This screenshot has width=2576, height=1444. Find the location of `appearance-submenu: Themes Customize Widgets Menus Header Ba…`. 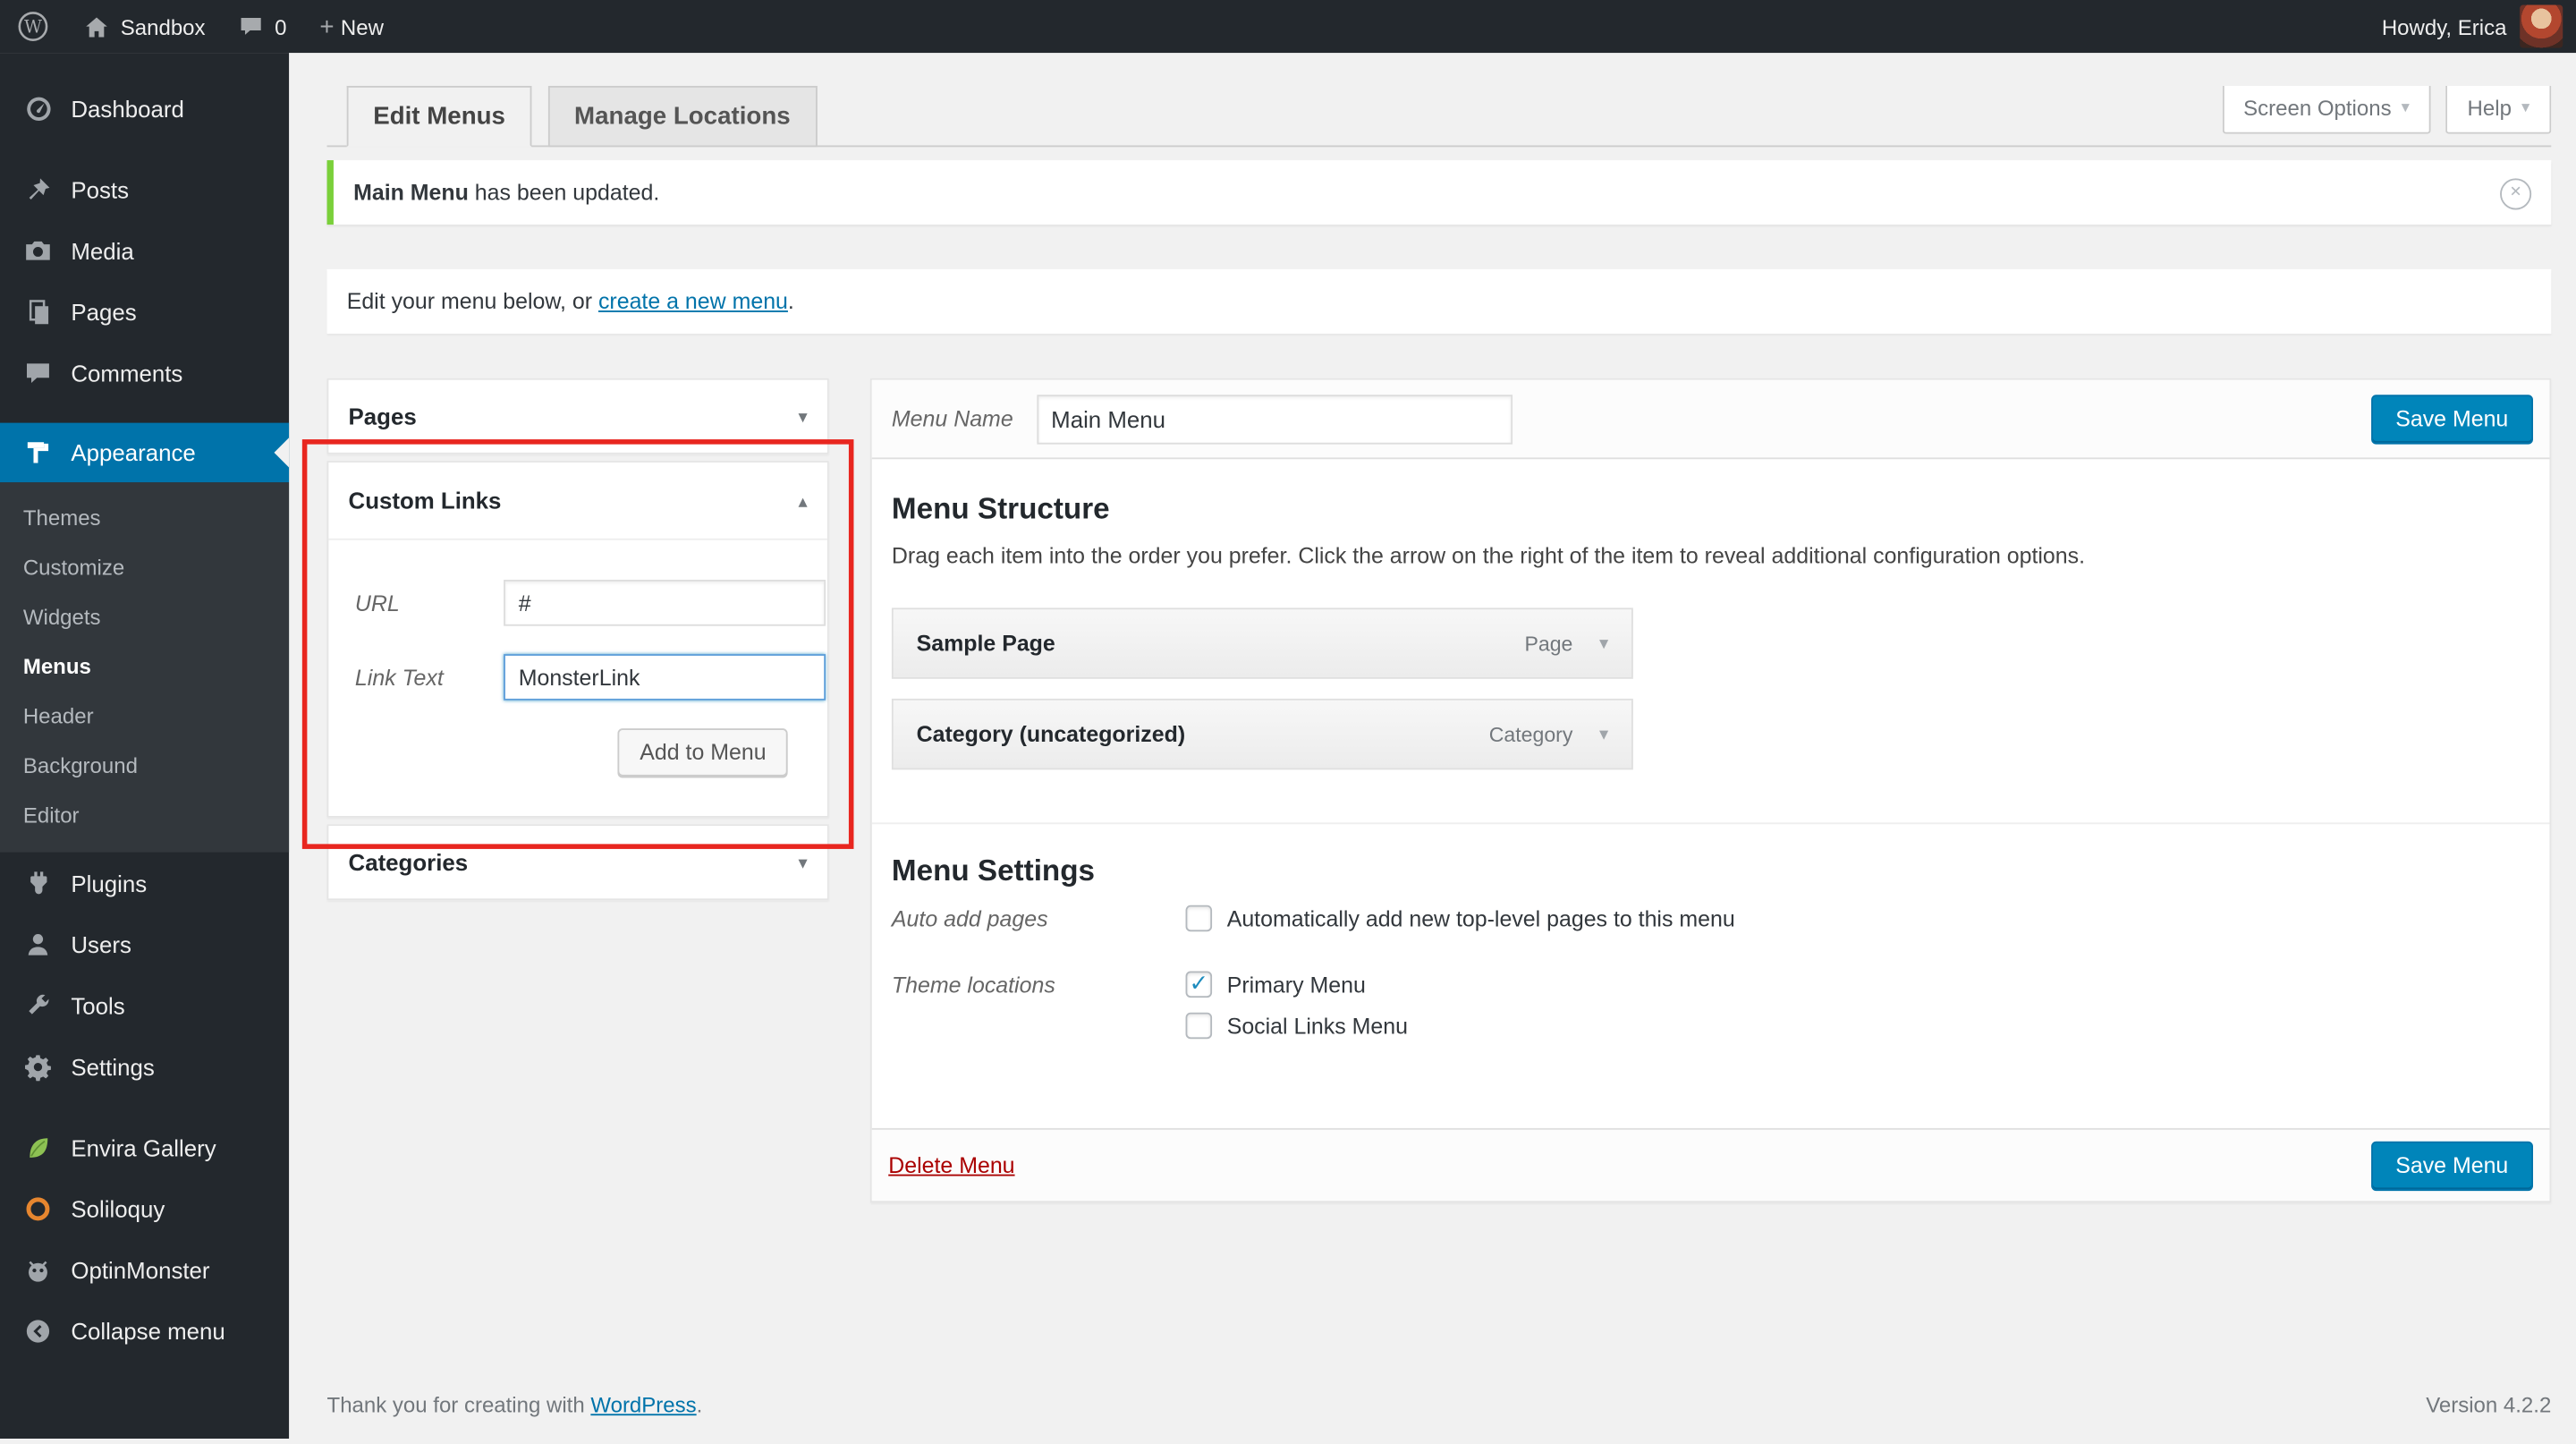

appearance-submenu: Themes Customize Widgets Menus Header Ba… is located at coordinates (145, 667).